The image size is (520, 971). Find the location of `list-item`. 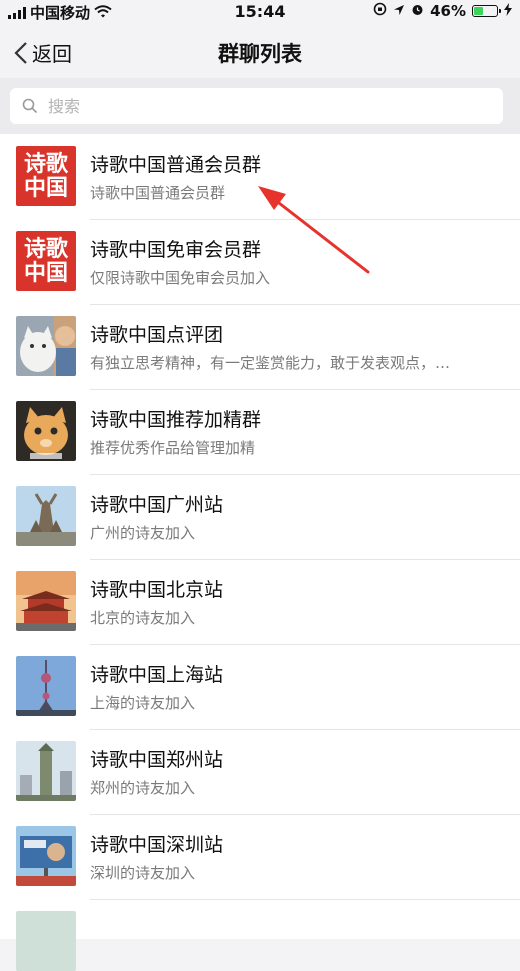

list-item is located at coordinates (260, 935).